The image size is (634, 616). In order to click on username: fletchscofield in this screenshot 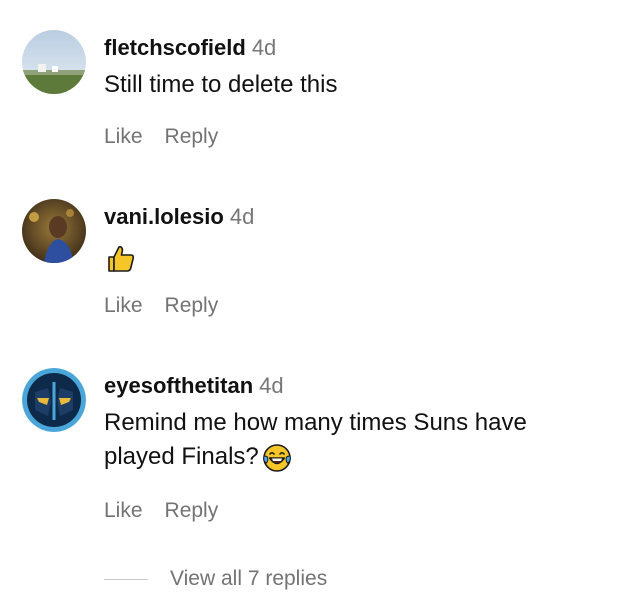, I will do `click(175, 47)`.